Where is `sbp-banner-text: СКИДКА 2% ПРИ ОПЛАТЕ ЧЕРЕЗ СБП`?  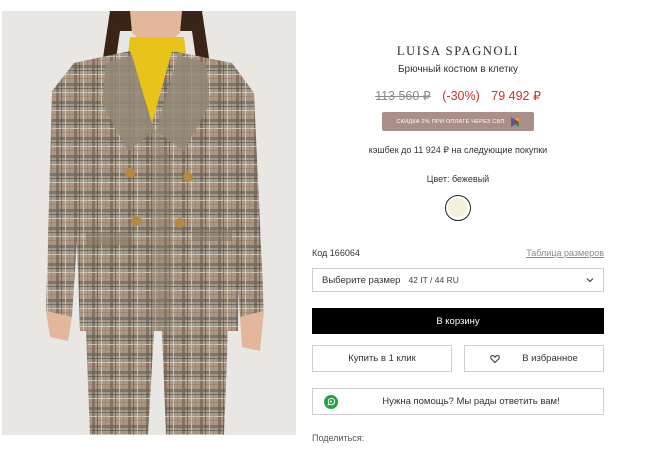
sbp-banner-text: СКИДКА 2% ПРИ ОПЛАТЕ ЧЕРЕЗ СБП is located at coordinates (450, 121).